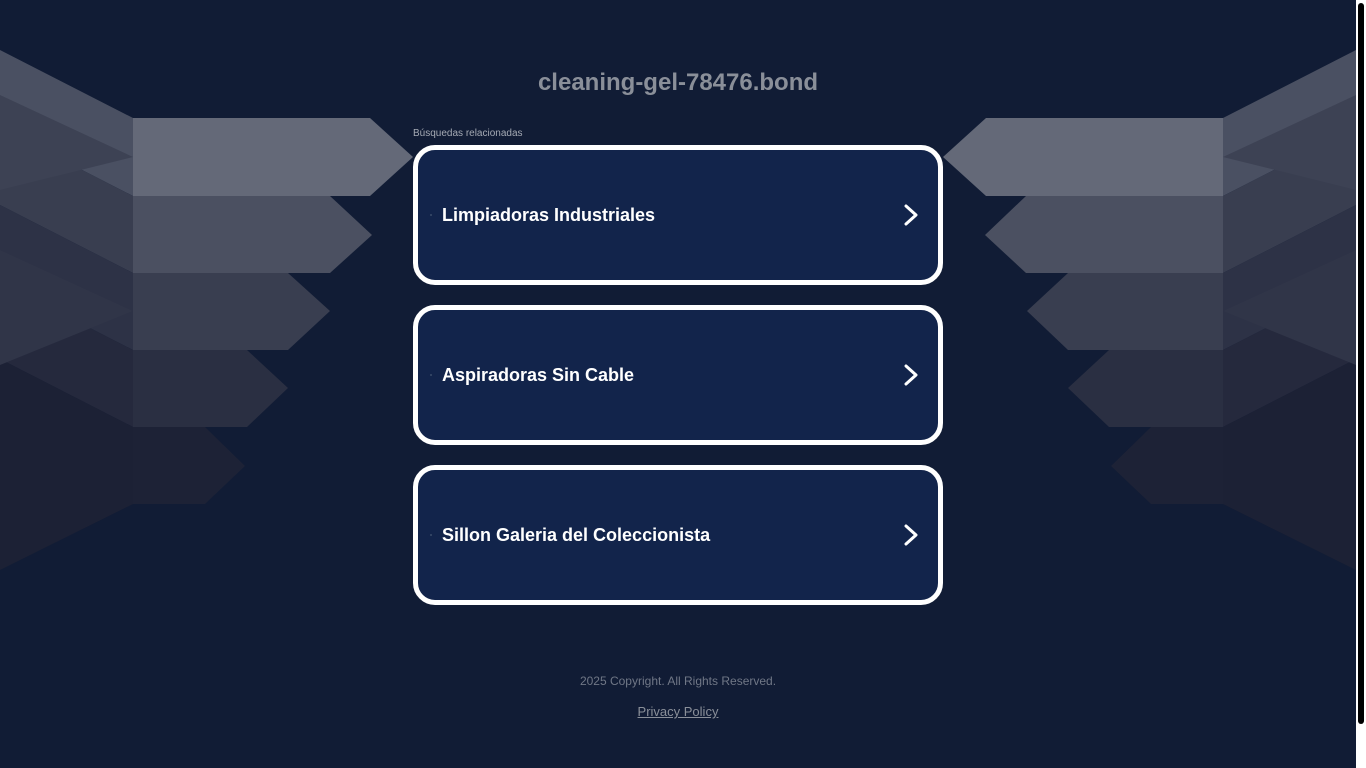 This screenshot has height=768, width=1366. What do you see at coordinates (678, 215) in the screenshot?
I see `related-search-link: Limpiadoras Industriales` at bounding box center [678, 215].